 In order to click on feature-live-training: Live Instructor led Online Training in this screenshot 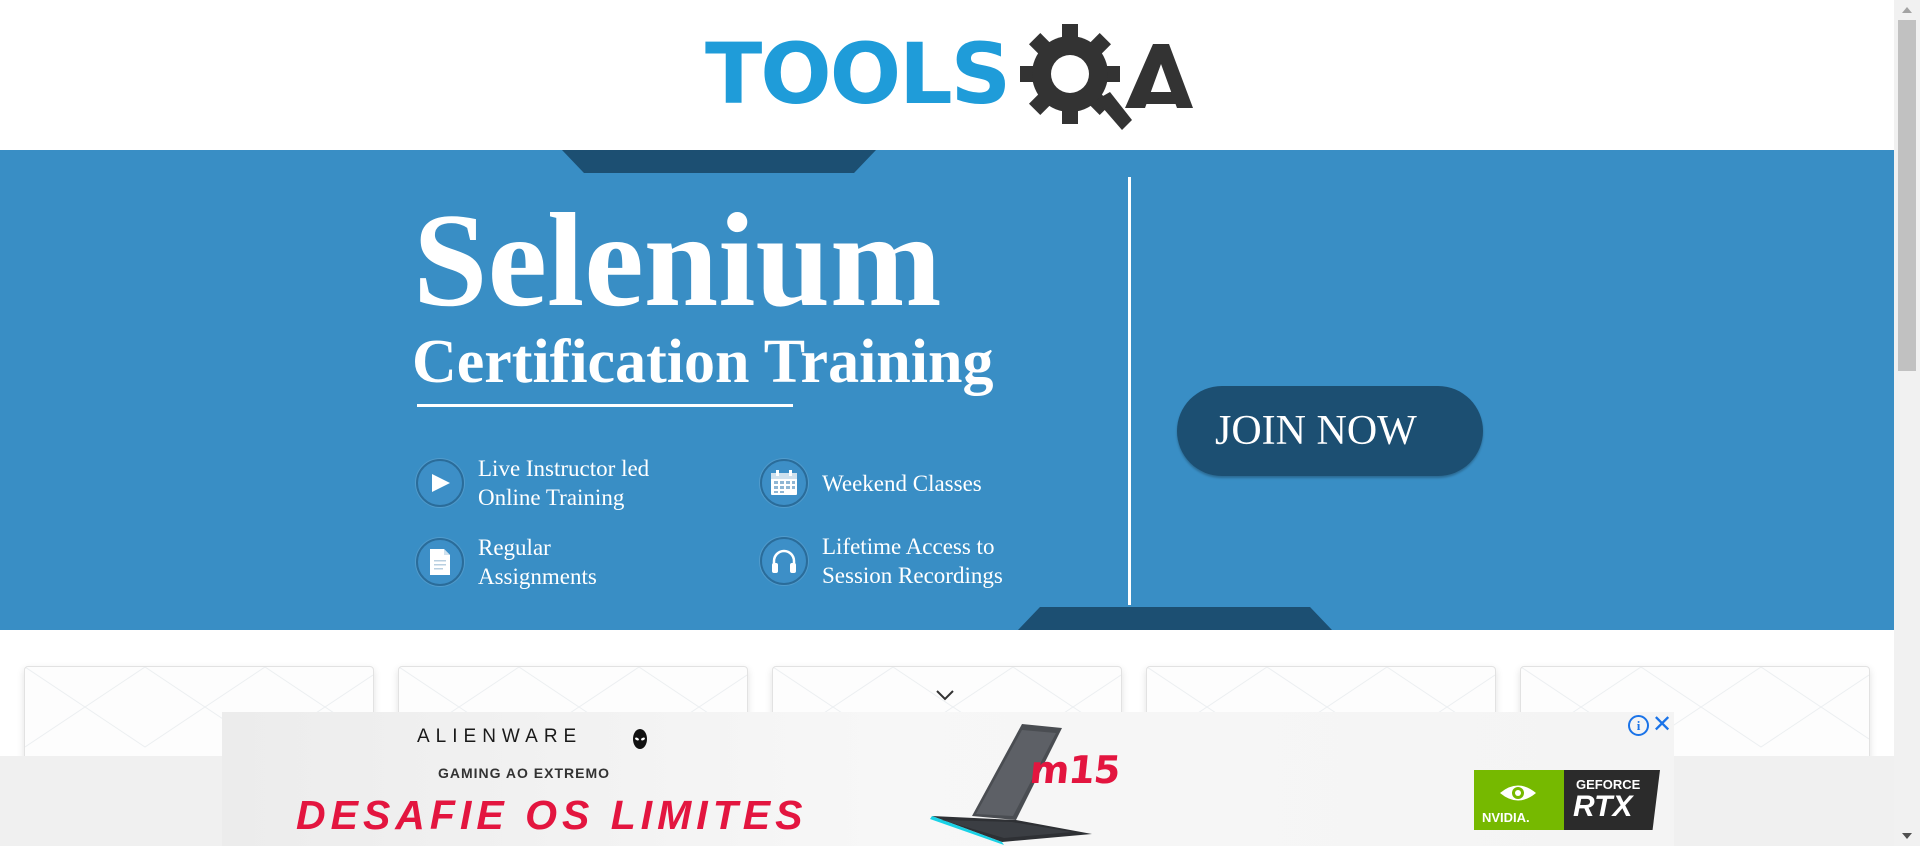, I will do `click(532, 483)`.